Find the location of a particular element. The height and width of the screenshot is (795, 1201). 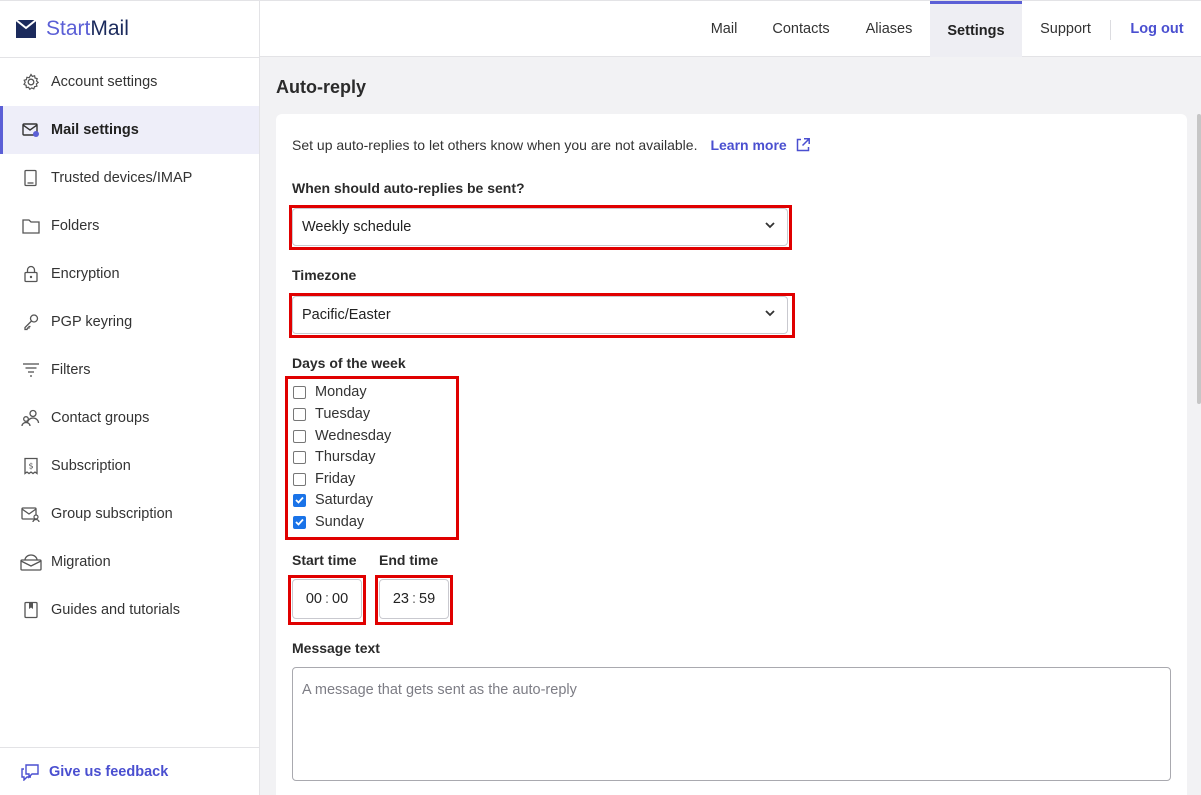

device-icon is located at coordinates (31, 178).